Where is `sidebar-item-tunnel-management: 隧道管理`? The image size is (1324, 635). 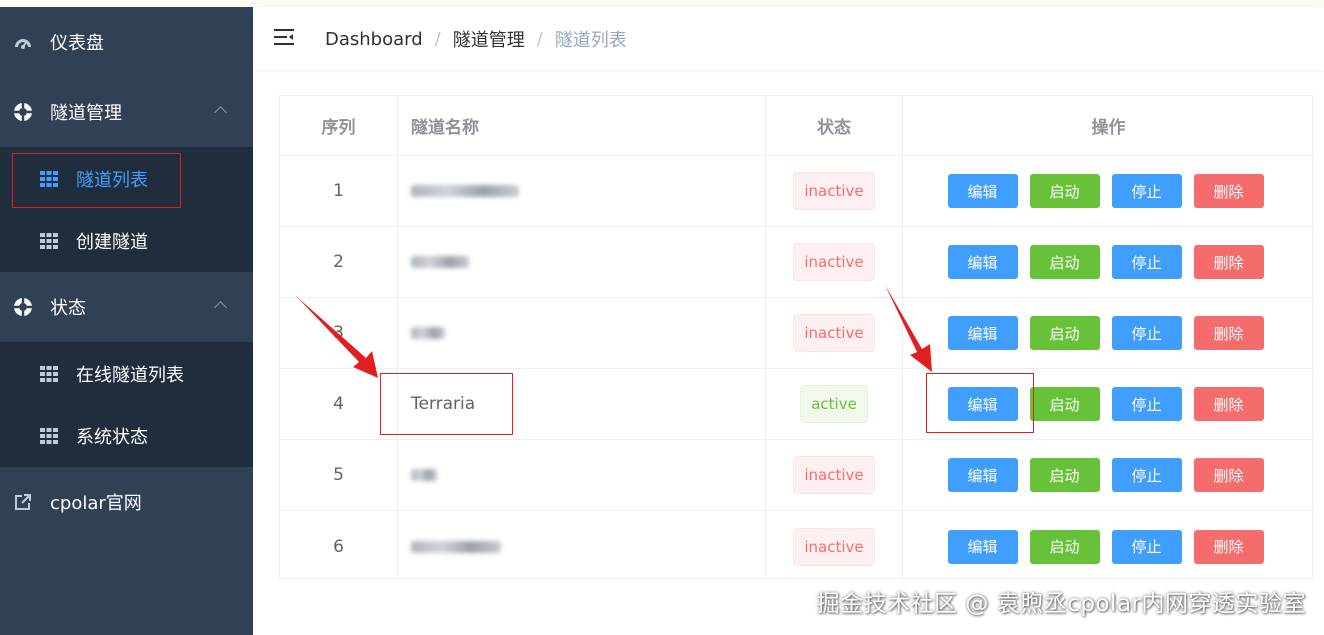 sidebar-item-tunnel-management: 隧道管理 is located at coordinates (126, 112).